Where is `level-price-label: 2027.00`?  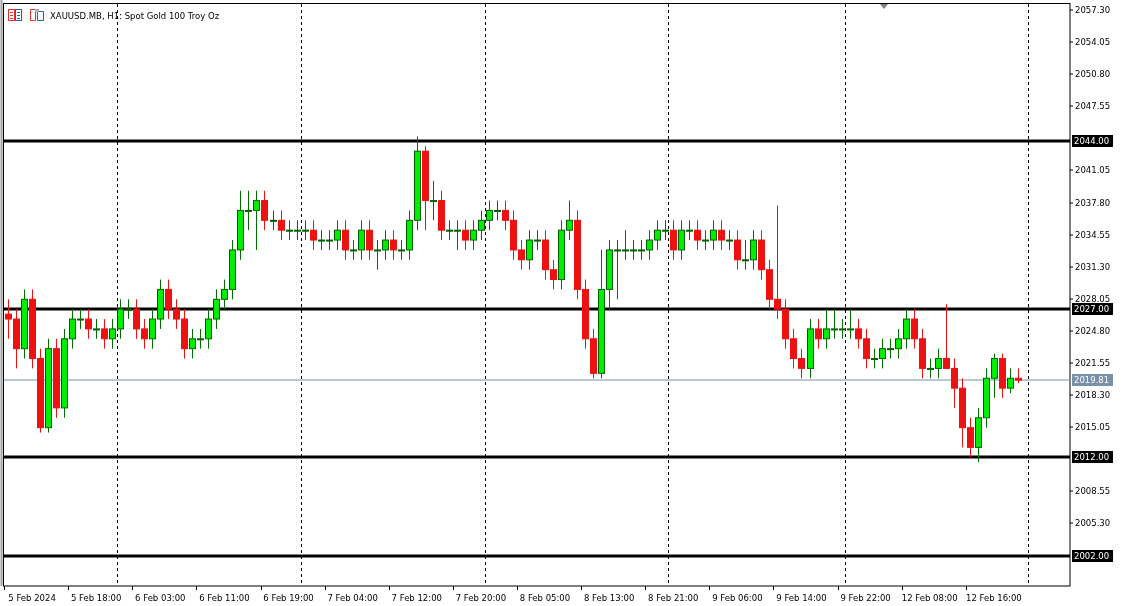 level-price-label: 2027.00 is located at coordinates (1092, 309).